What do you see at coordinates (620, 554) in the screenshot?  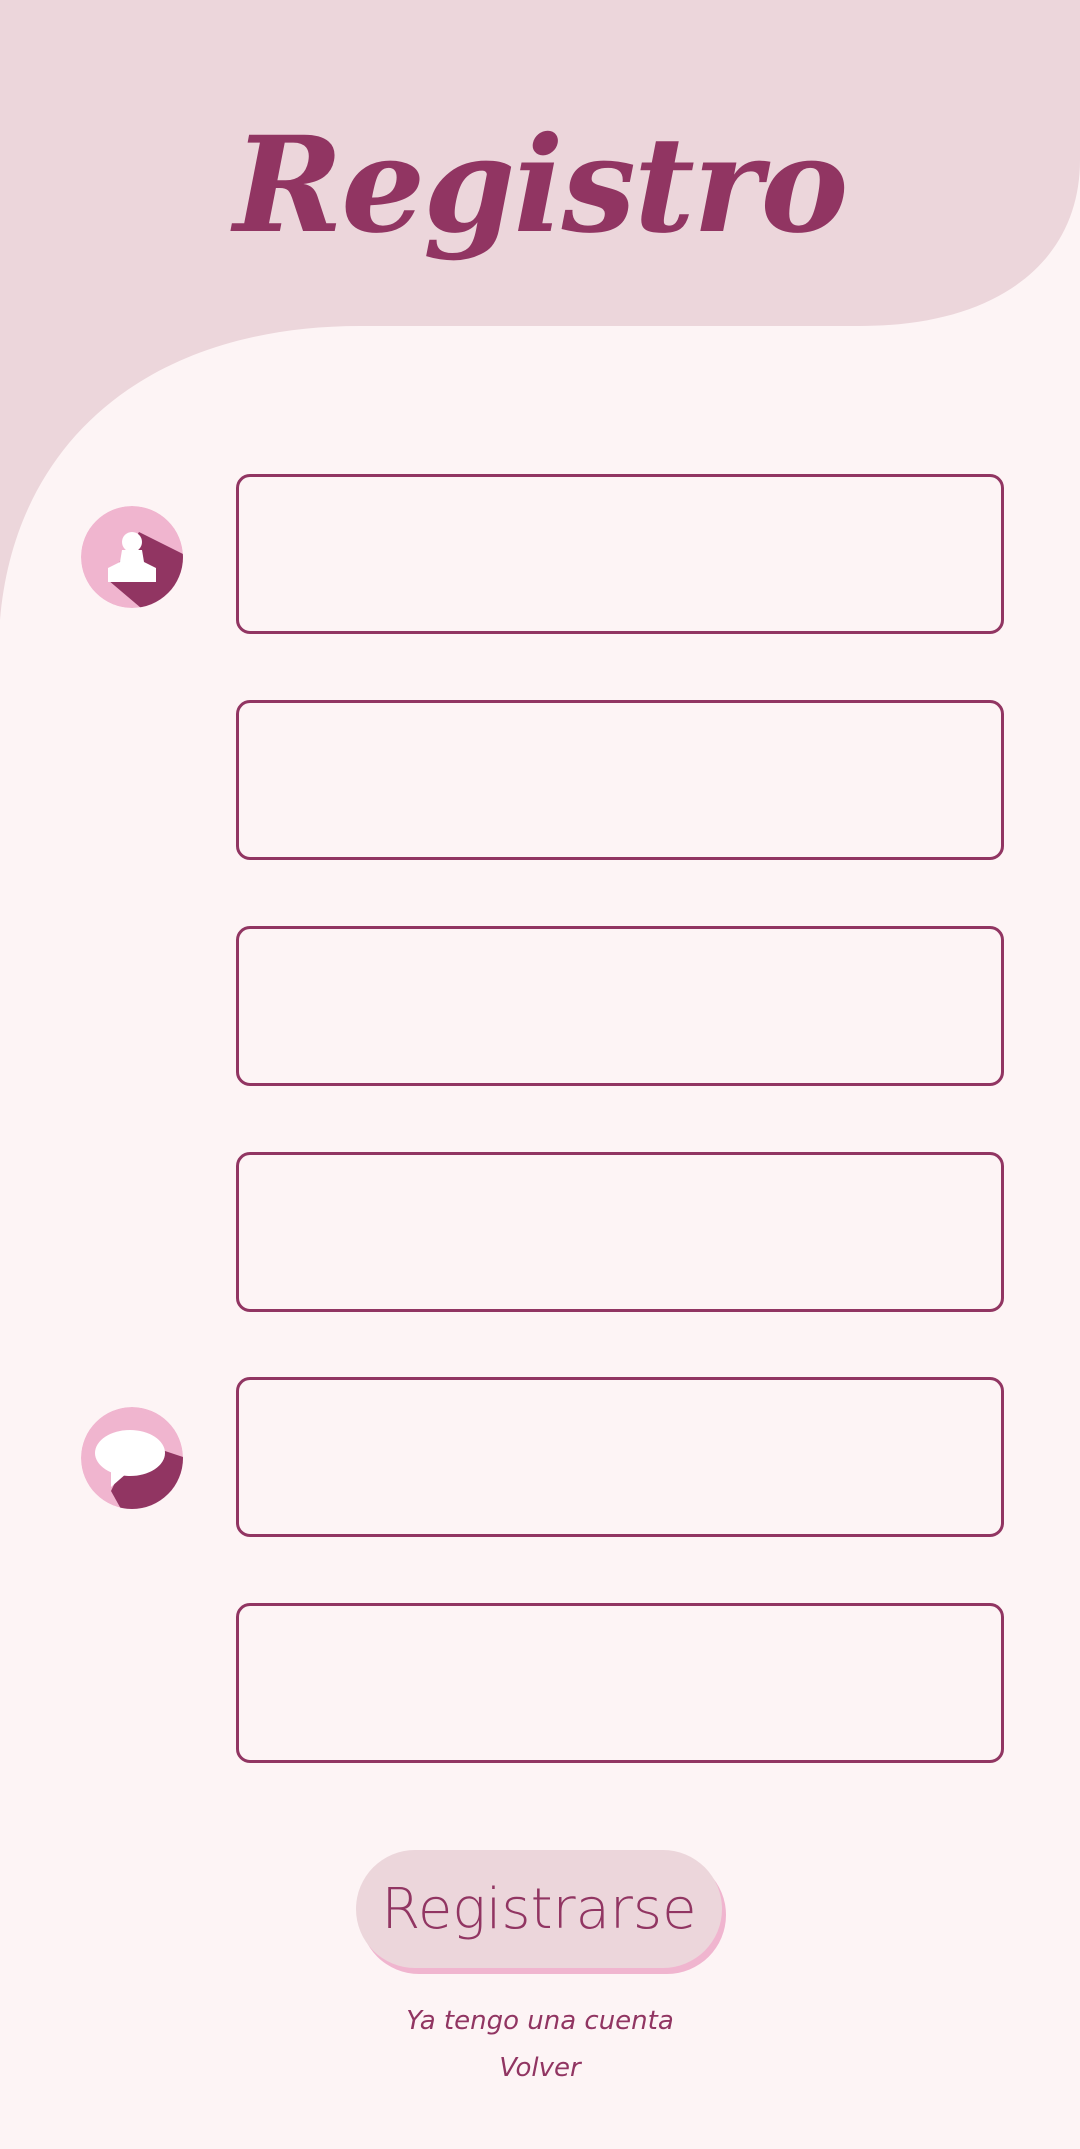 I see `name-field` at bounding box center [620, 554].